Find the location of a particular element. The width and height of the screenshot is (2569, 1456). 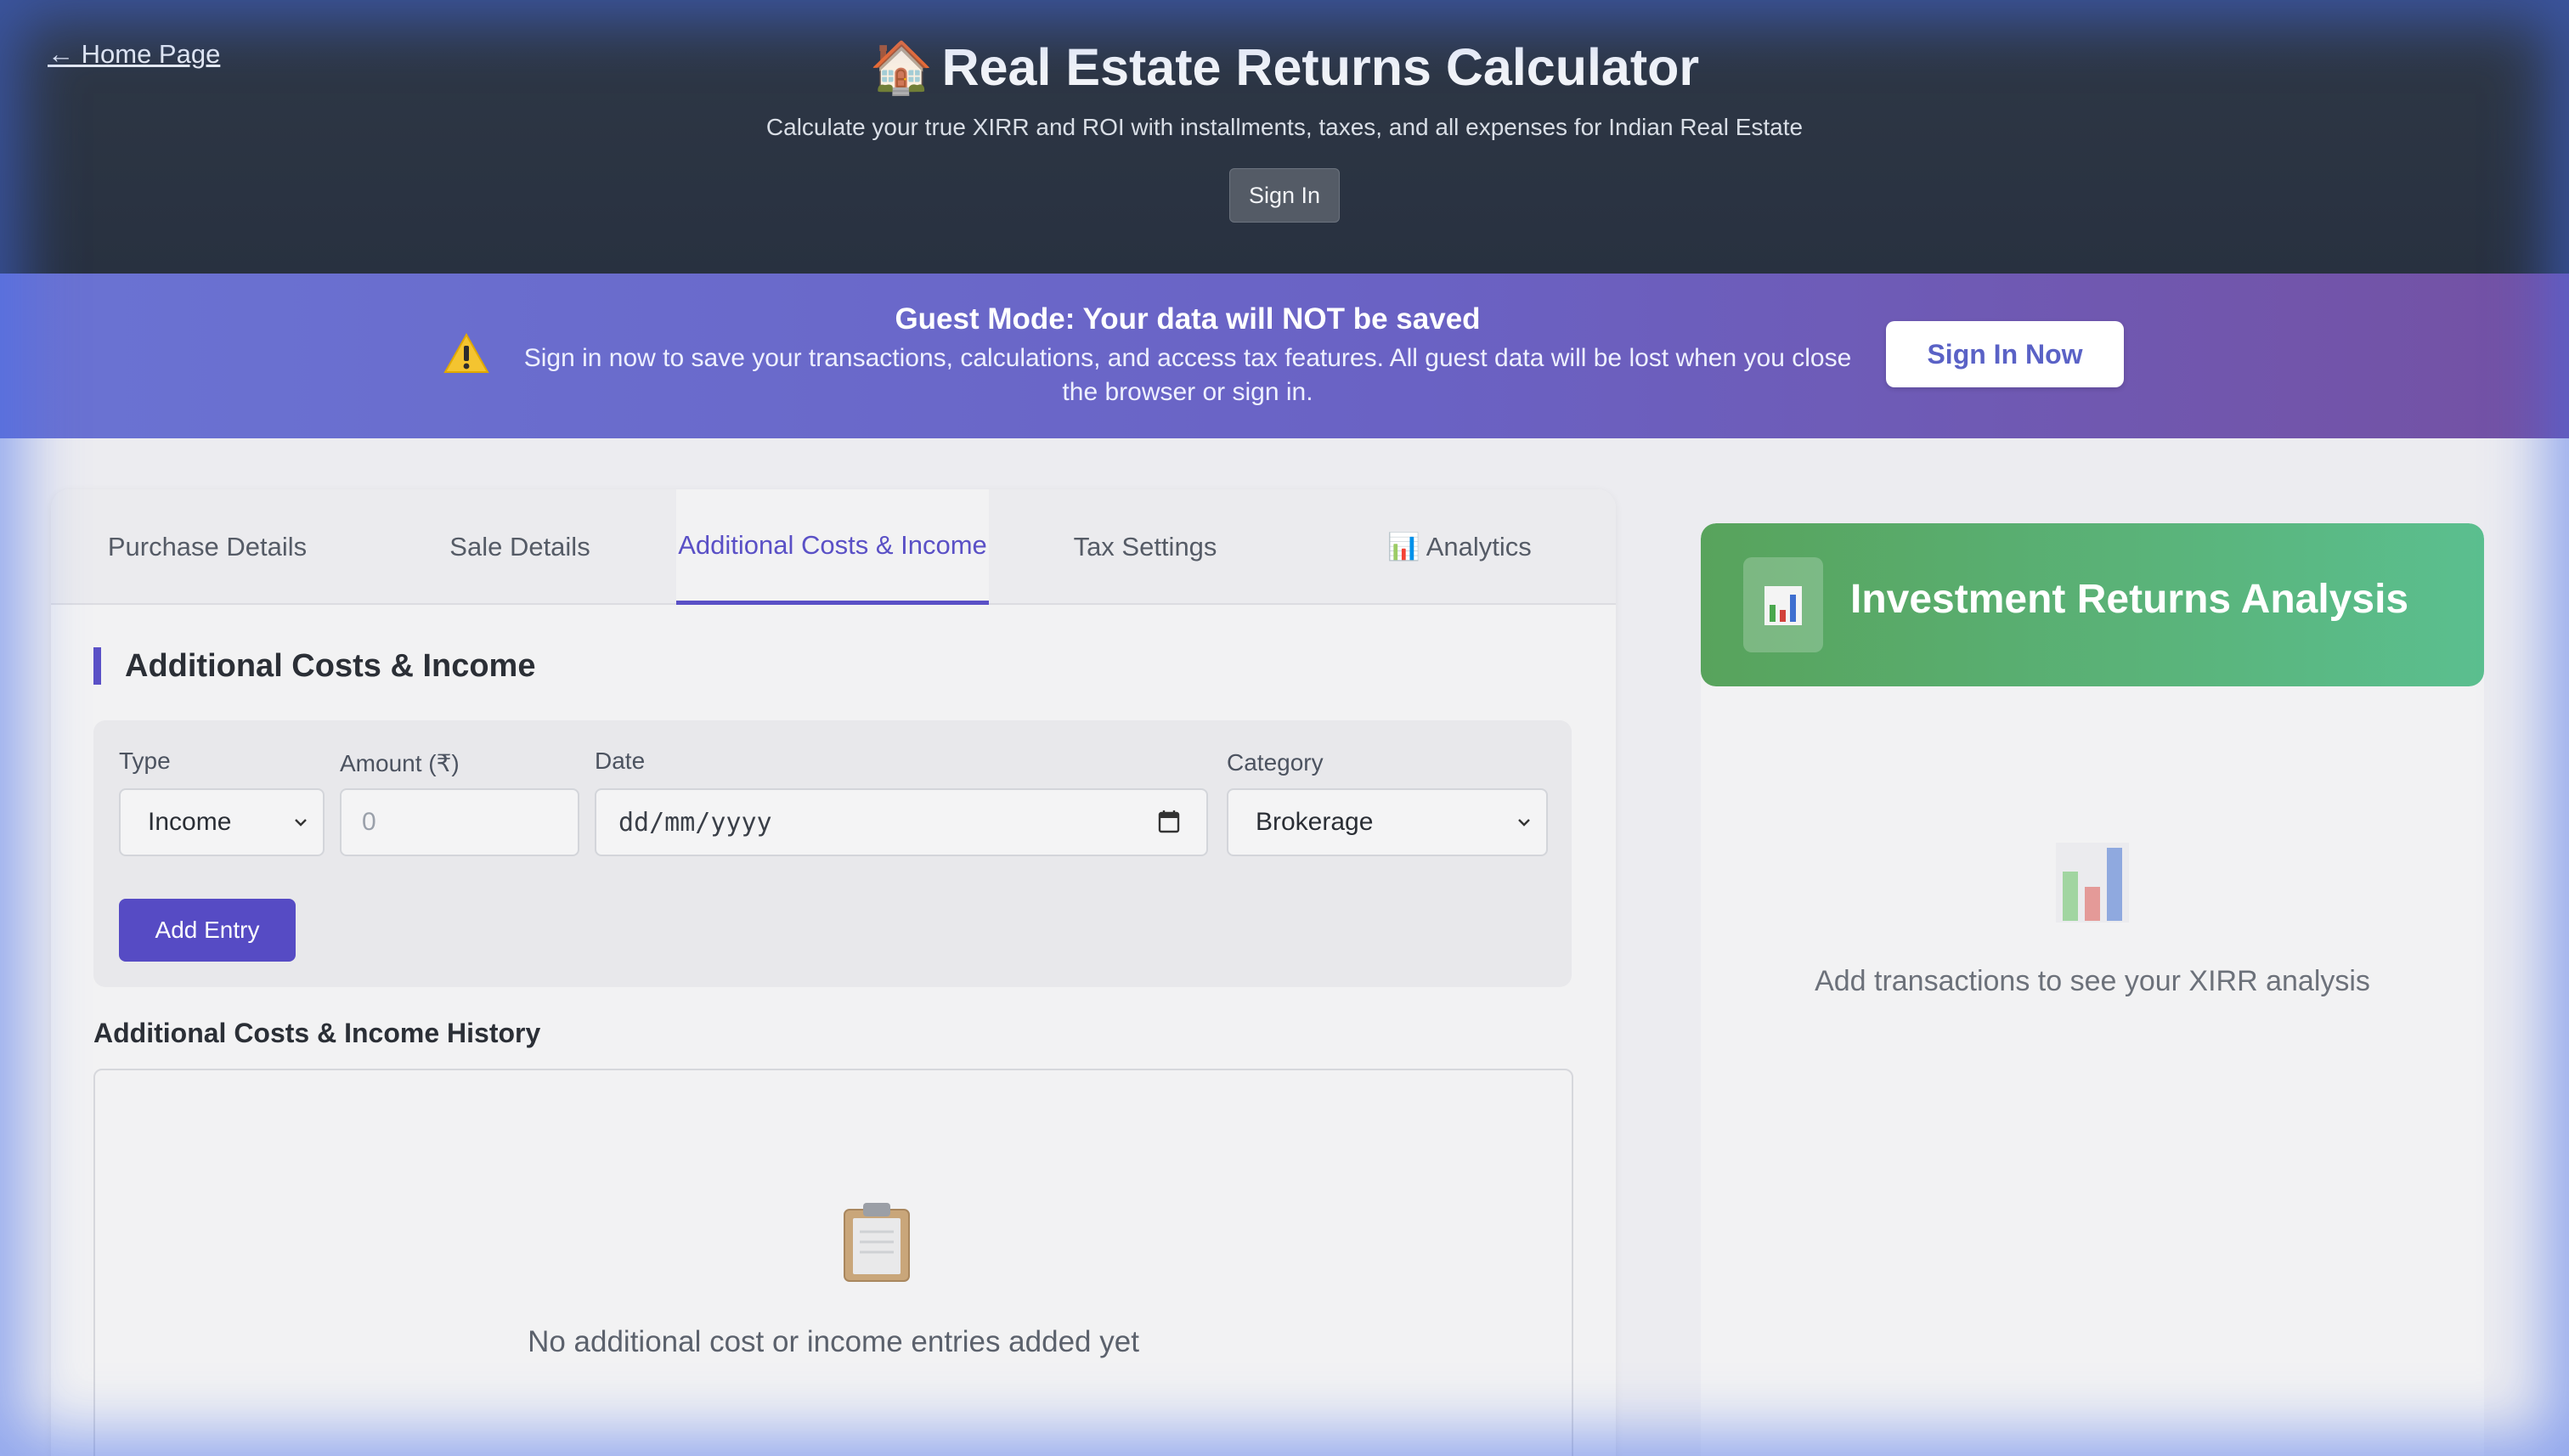

sign-in-now-button: Sign In Now is located at coordinates (2005, 354).